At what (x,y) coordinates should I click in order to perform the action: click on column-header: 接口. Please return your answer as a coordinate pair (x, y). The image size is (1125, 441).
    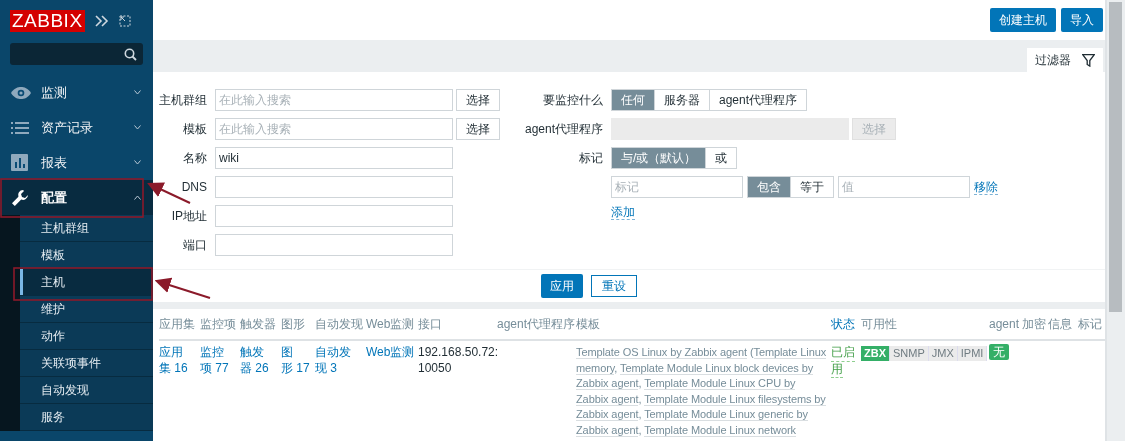
    Looking at the image, I should click on (430, 324).